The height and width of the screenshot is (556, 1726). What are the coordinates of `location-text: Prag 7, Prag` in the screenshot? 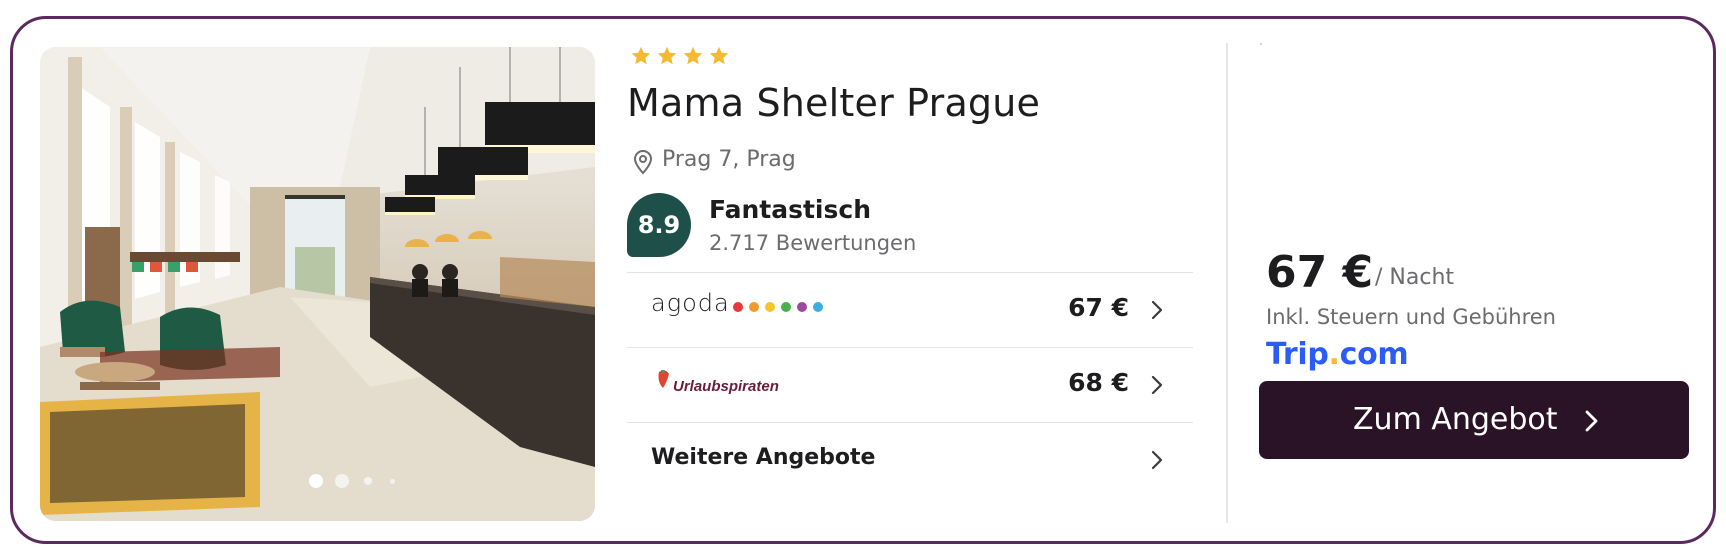 It's located at (729, 159).